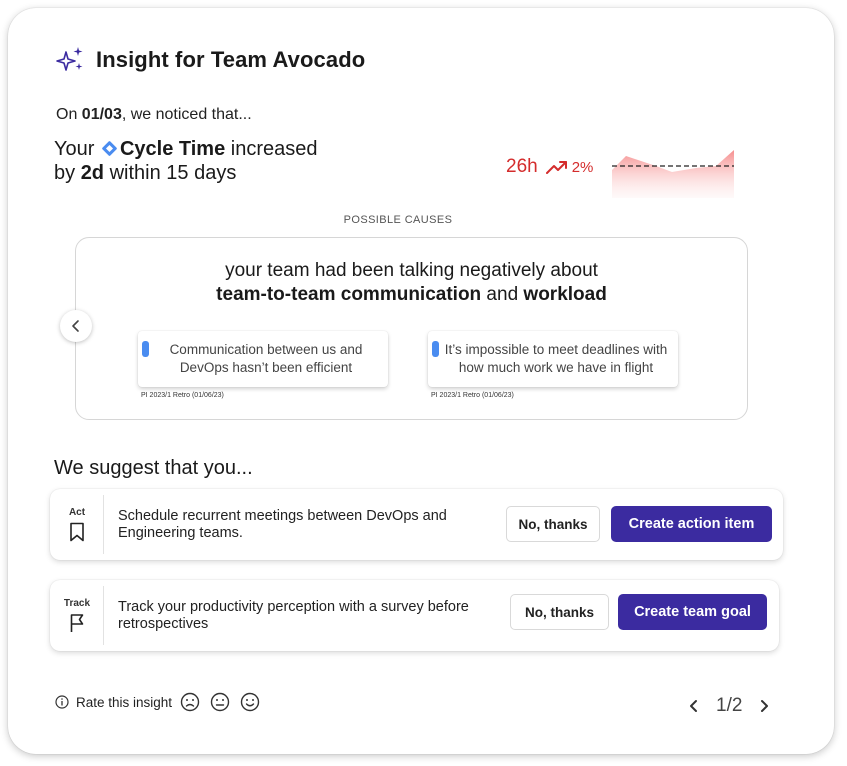 This screenshot has width=847, height=766. What do you see at coordinates (62, 702) in the screenshot?
I see `info-icon` at bounding box center [62, 702].